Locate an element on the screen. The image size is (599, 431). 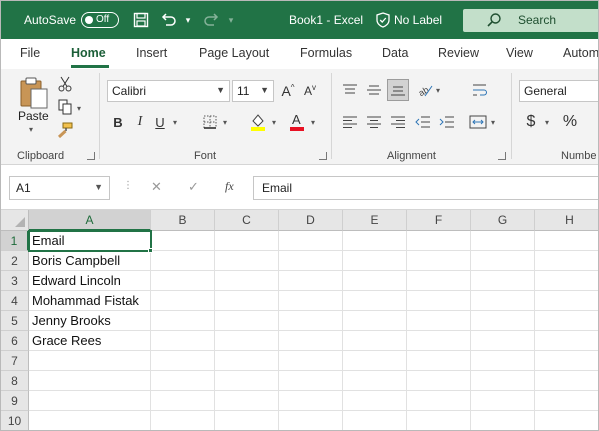
cell-a1: Email is located at coordinates (90, 241).